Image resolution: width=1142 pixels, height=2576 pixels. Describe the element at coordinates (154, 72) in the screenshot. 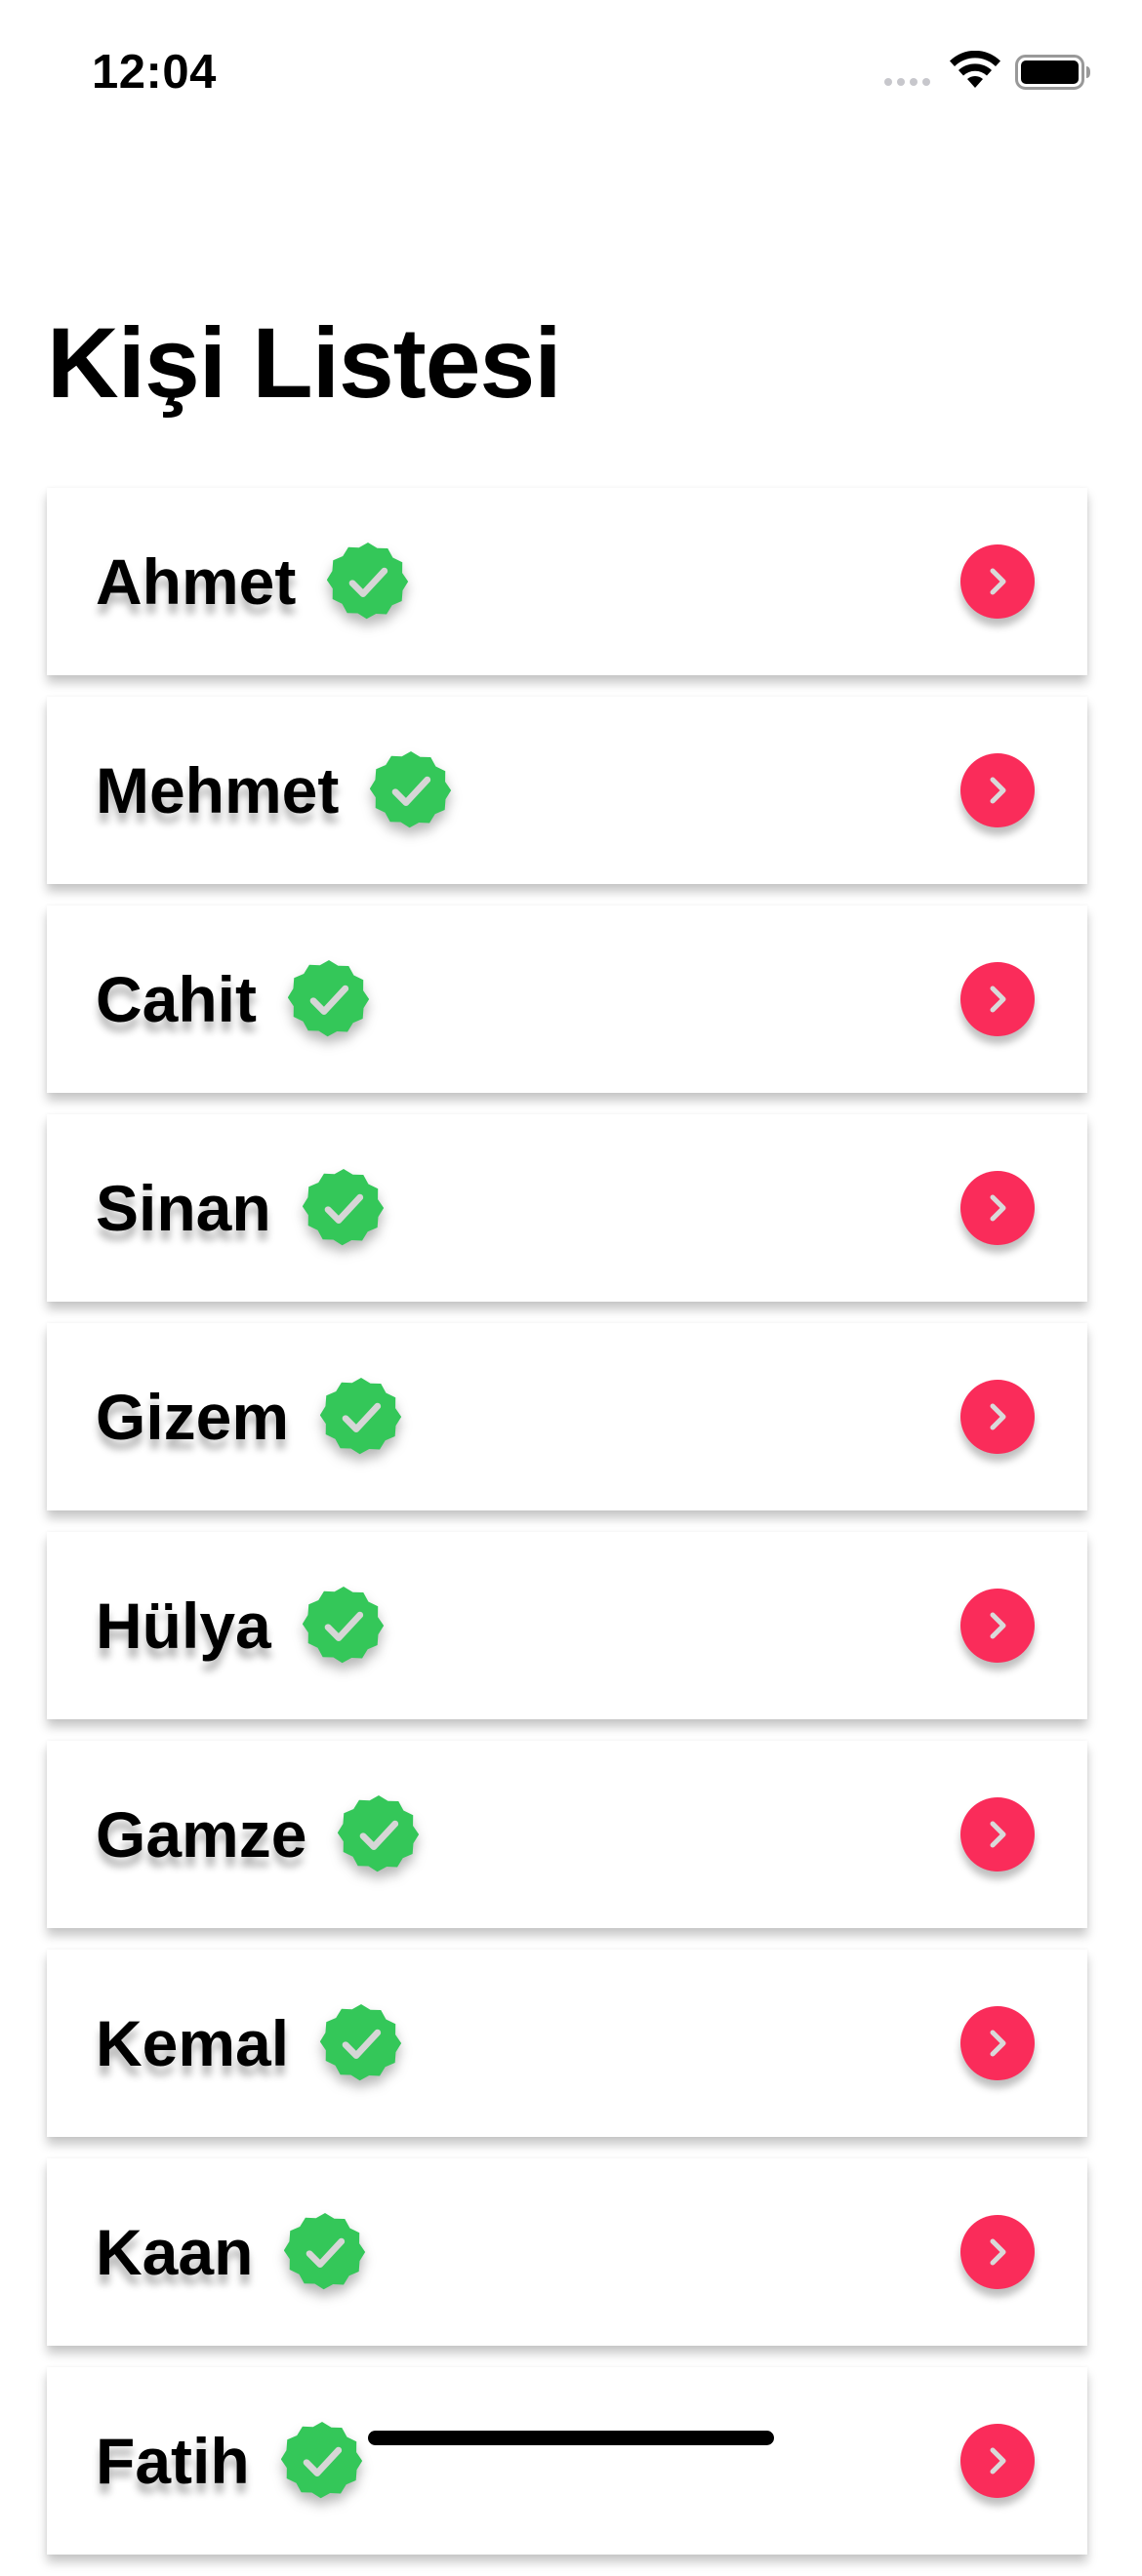

I see `status-time: 12:04` at that location.